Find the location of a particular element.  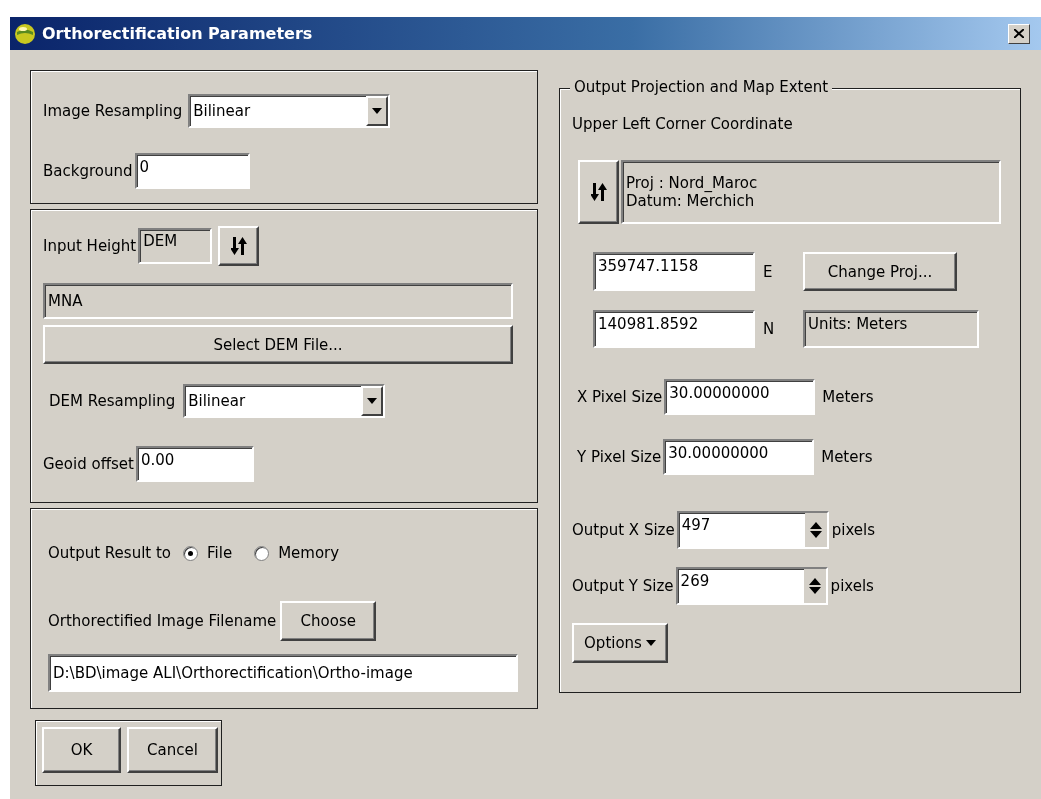

field-label: Output X Size is located at coordinates (623, 530).